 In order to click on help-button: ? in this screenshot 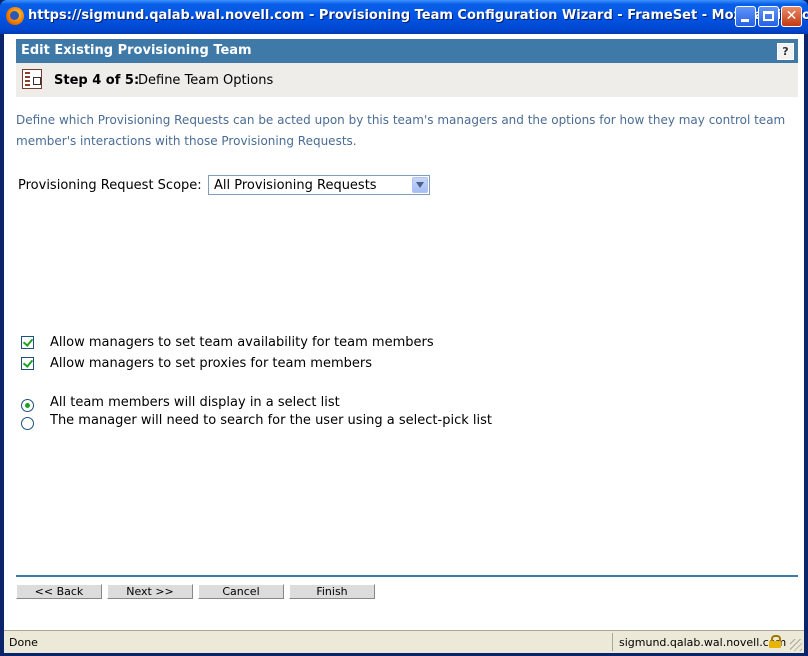, I will do `click(785, 51)`.